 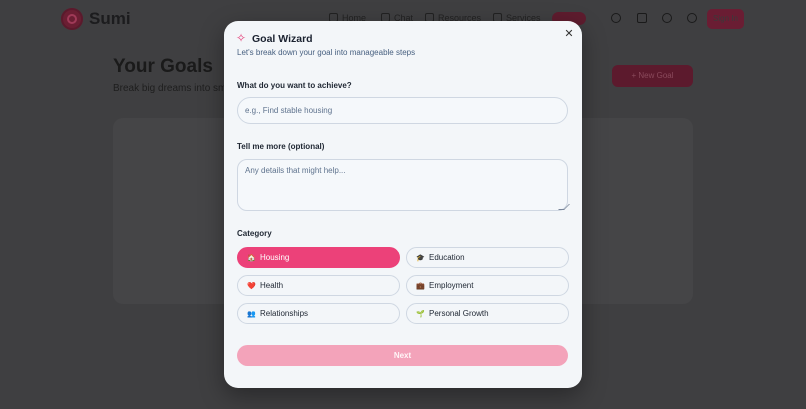 What do you see at coordinates (402, 355) in the screenshot?
I see `next-button: Next` at bounding box center [402, 355].